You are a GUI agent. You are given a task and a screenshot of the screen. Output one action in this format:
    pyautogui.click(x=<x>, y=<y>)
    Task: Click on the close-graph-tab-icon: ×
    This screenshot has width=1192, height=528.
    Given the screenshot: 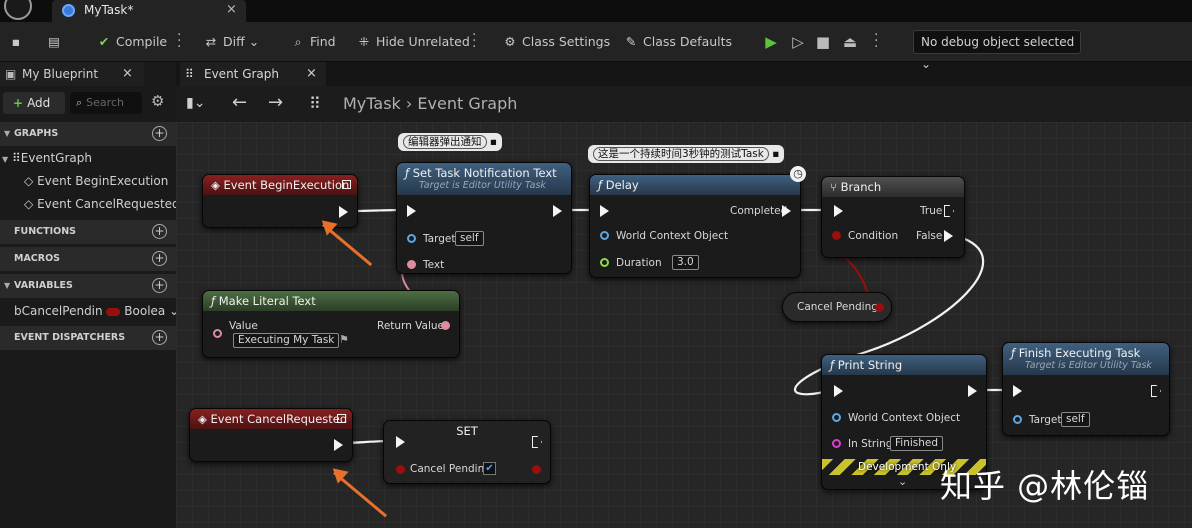 What is the action you would take?
    pyautogui.click(x=311, y=74)
    